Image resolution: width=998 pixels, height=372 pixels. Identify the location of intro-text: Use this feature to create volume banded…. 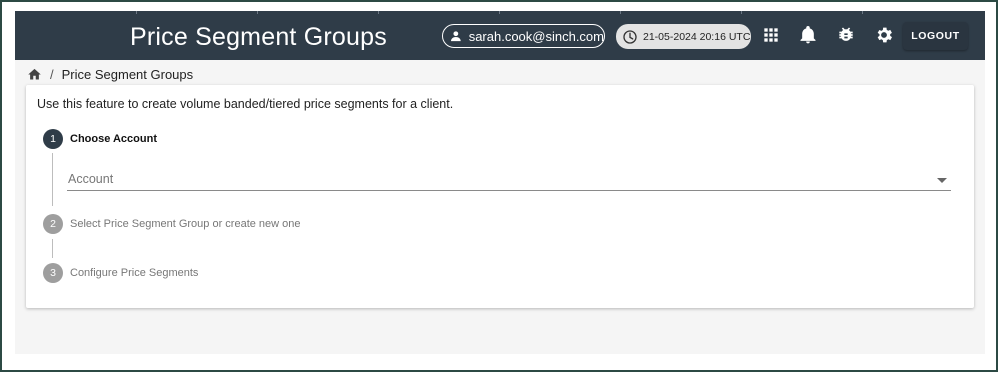
(245, 104).